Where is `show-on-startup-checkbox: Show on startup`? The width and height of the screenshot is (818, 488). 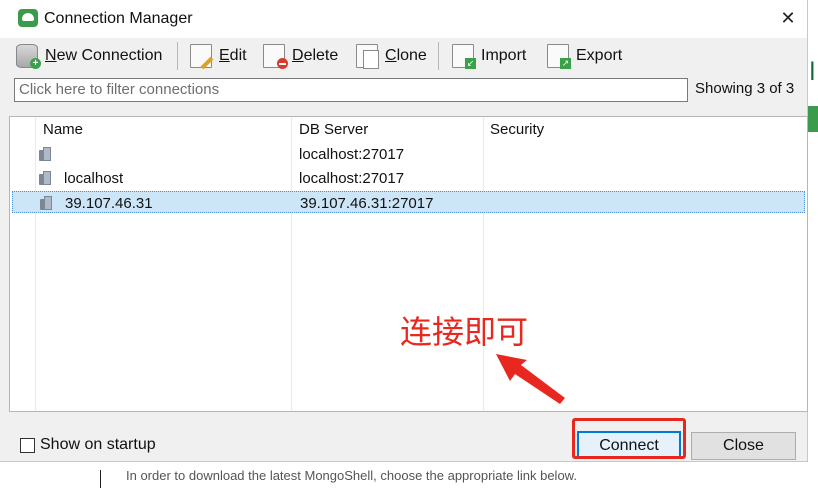 show-on-startup-checkbox: Show on startup is located at coordinates (88, 445).